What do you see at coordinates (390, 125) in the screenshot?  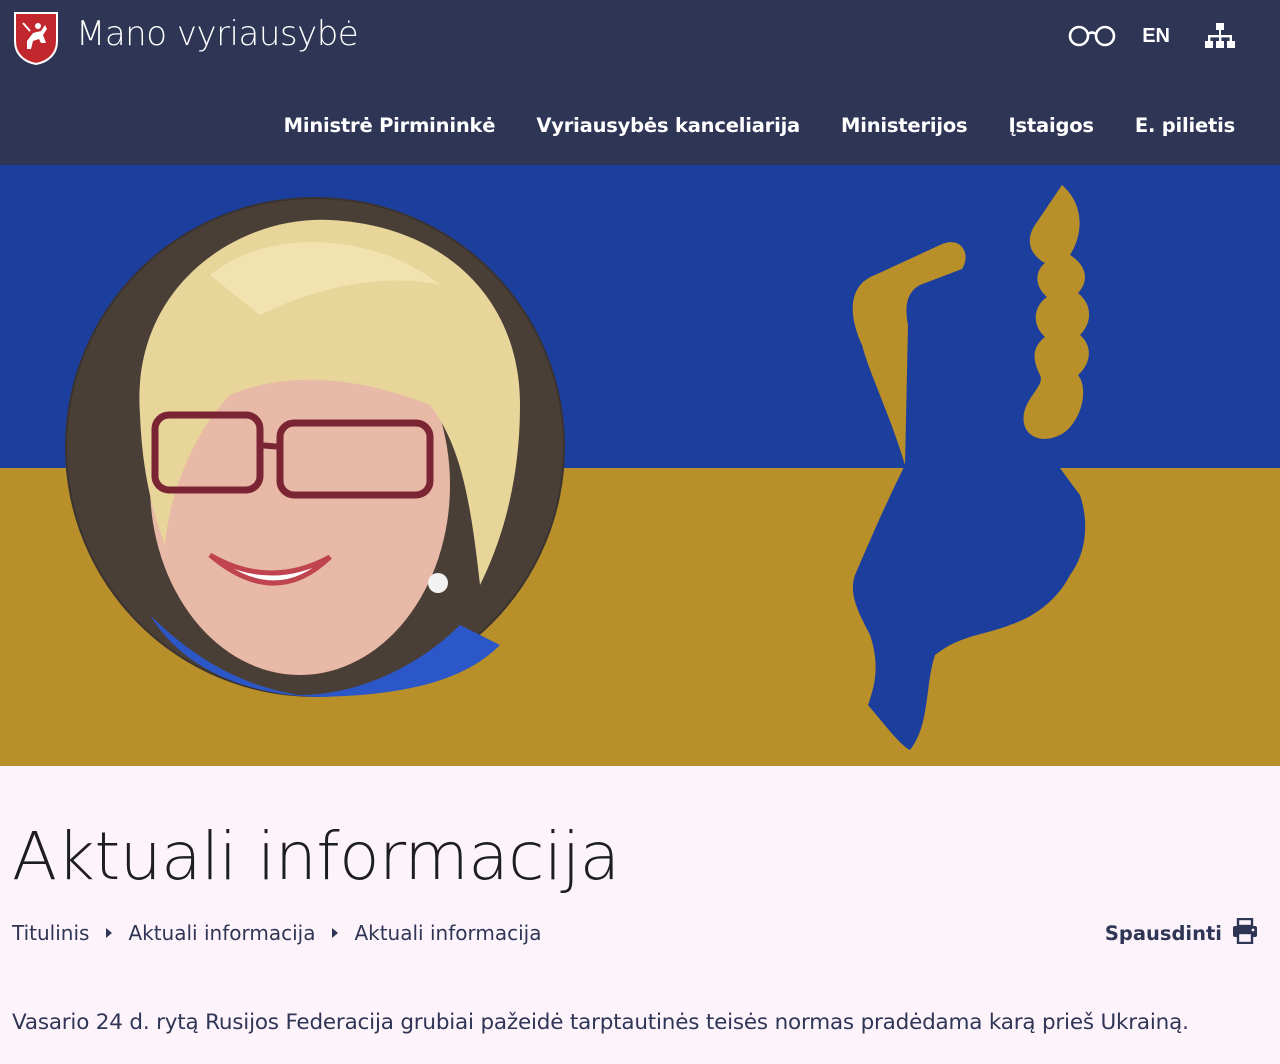 I see `nav-item-prime-minister: Ministrė Pirmininkė` at bounding box center [390, 125].